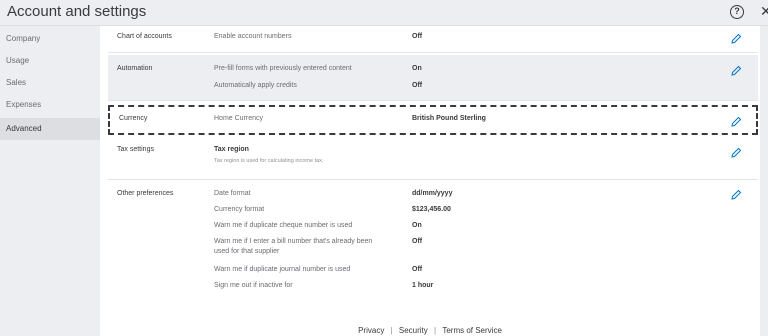 This screenshot has height=336, width=768. Describe the element at coordinates (50, 181) in the screenshot. I see `settings-sidebar: Company Usage Sales Expenses Advanced` at that location.